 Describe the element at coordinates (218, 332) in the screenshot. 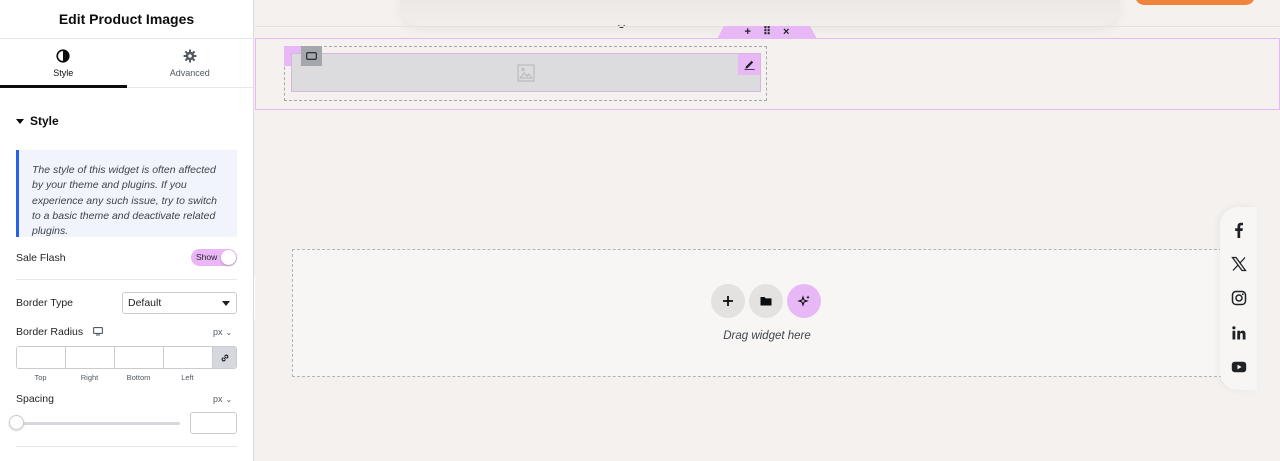

I see `border-radius-unit-value: px` at that location.